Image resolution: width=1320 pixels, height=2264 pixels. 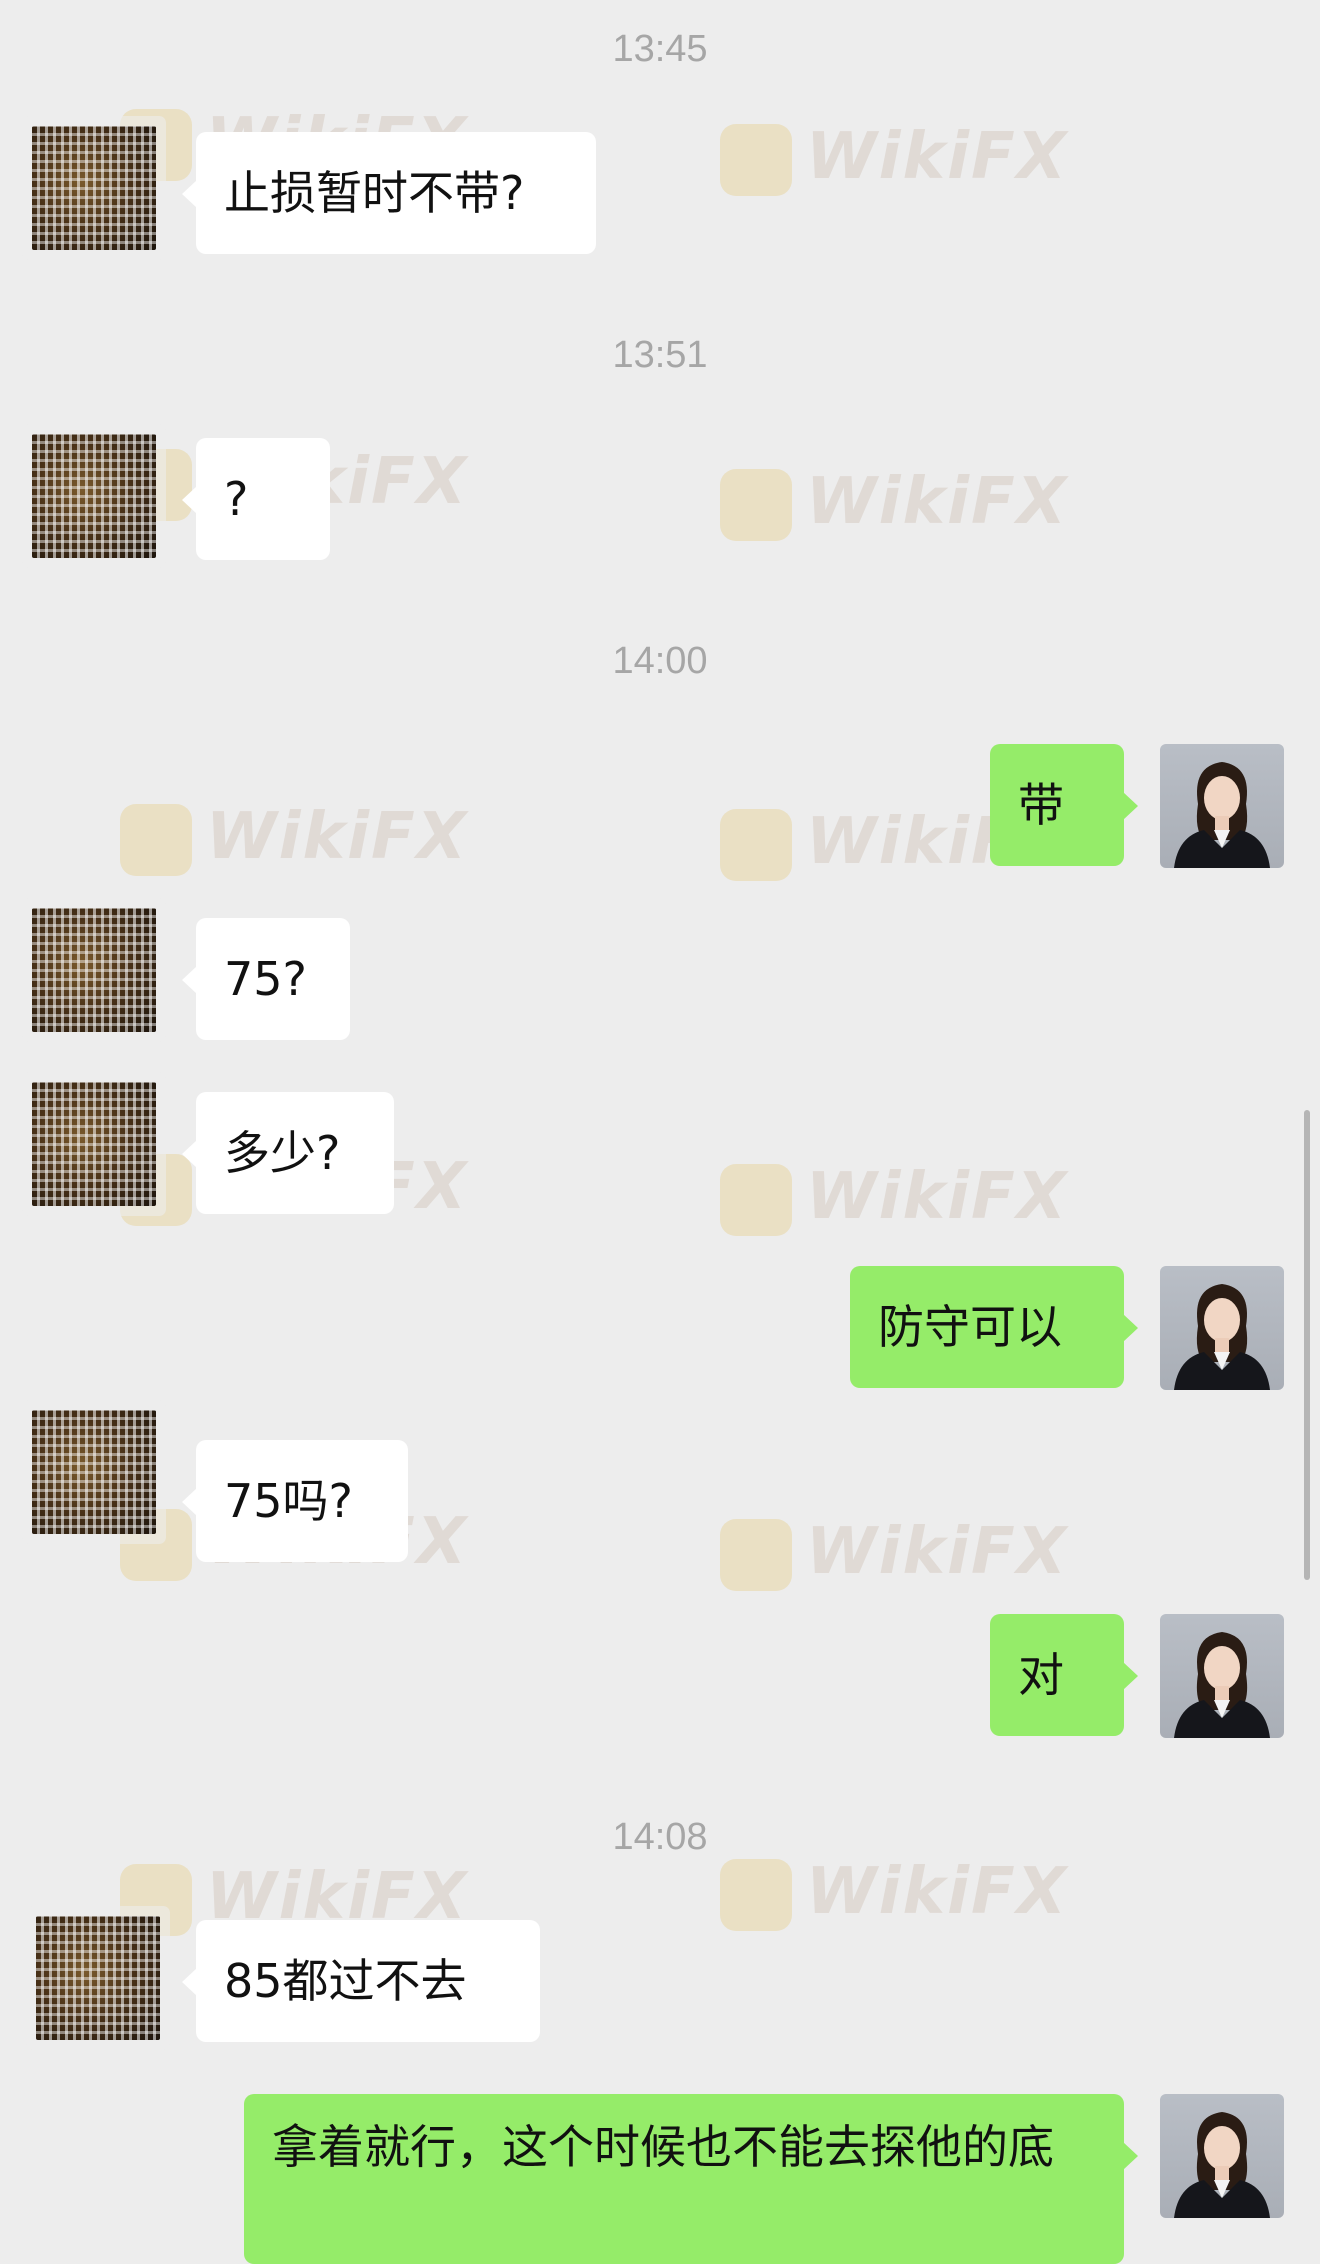 What do you see at coordinates (389, 193) in the screenshot?
I see `incoming-message-bubble: 止损暂时不带?` at bounding box center [389, 193].